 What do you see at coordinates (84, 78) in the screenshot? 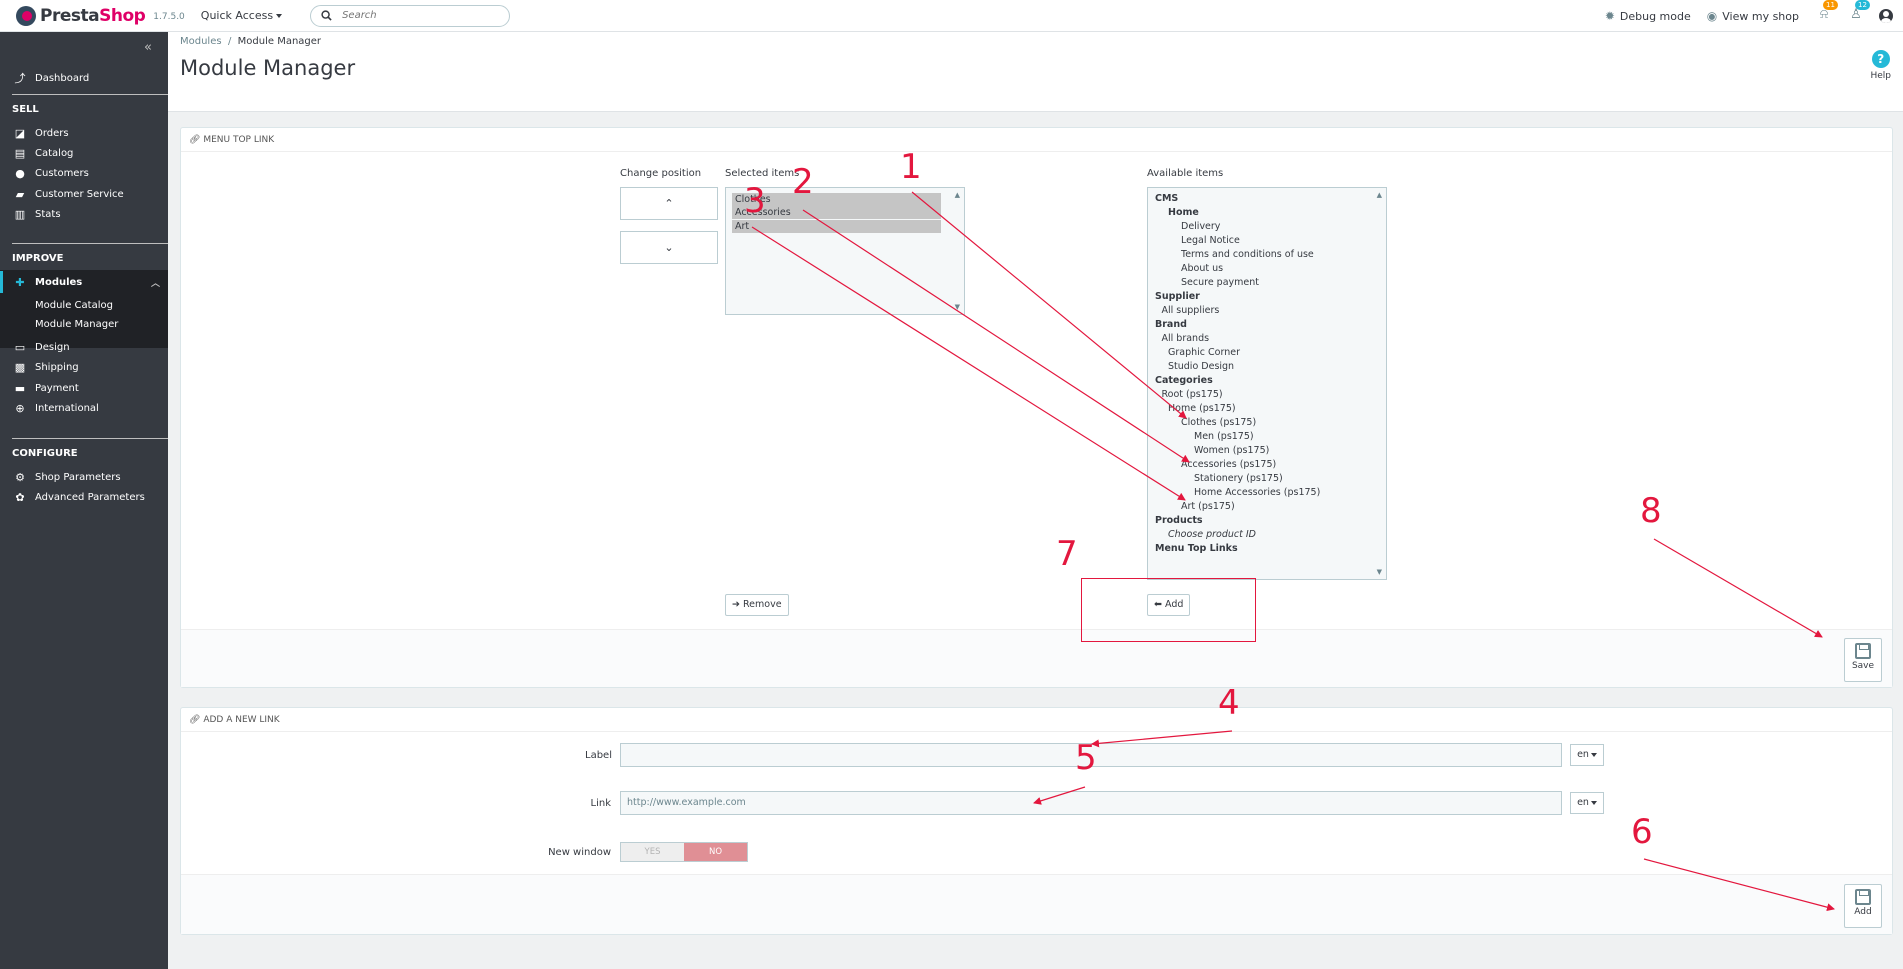
I see `sidebar-item-dashboard: ⤴ Dashboard` at bounding box center [84, 78].